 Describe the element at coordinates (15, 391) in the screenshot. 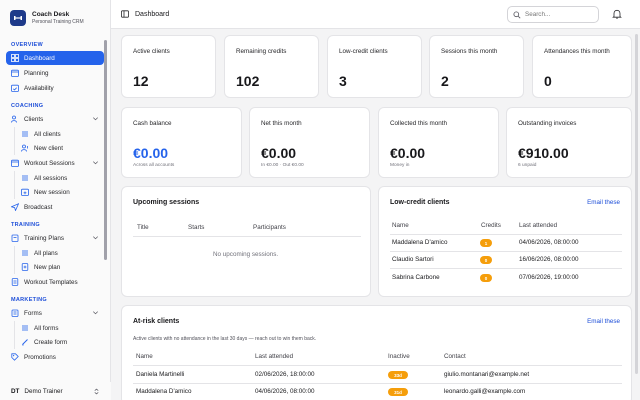

I see `avatar: DT` at that location.